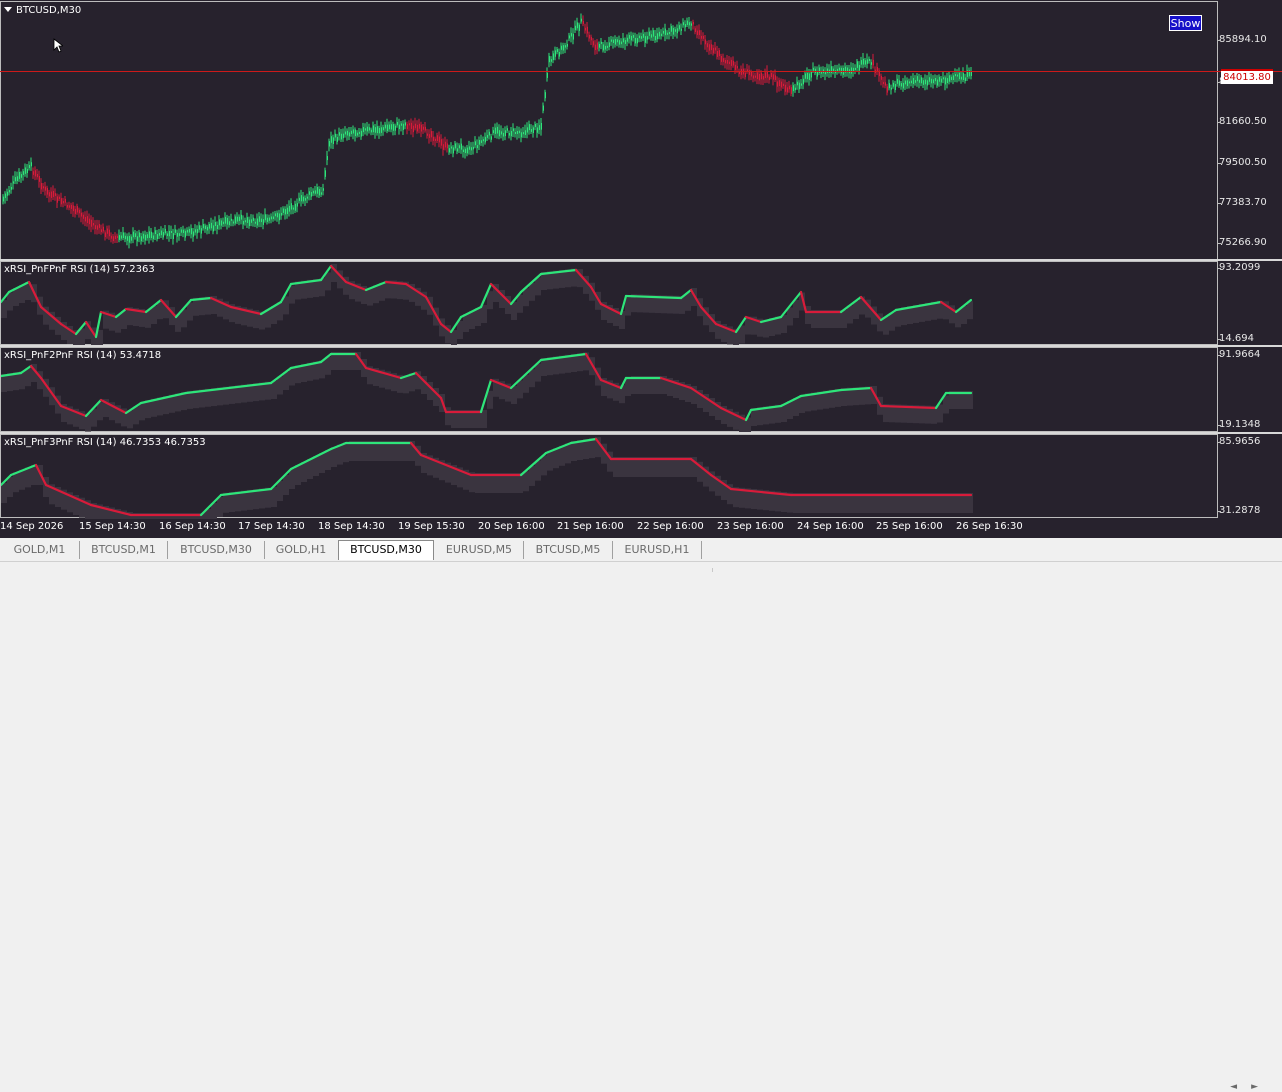 The image size is (1282, 1092). I want to click on scroll-left-icon: ◄, so click(1240, 1087).